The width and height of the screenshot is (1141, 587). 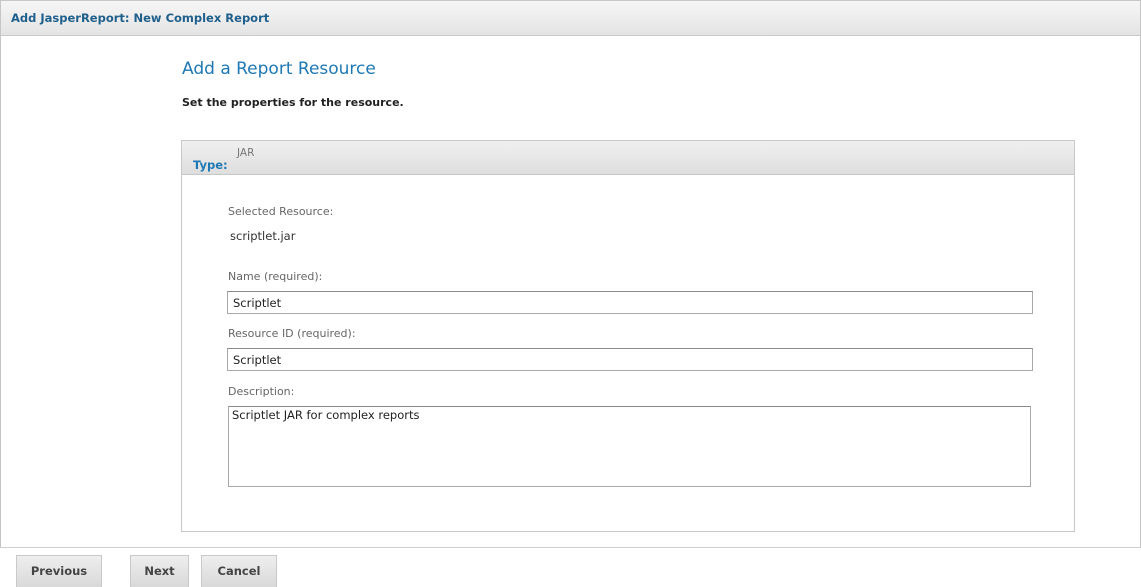 What do you see at coordinates (292, 333) in the screenshot?
I see `resource-id-label: Resource ID (required):` at bounding box center [292, 333].